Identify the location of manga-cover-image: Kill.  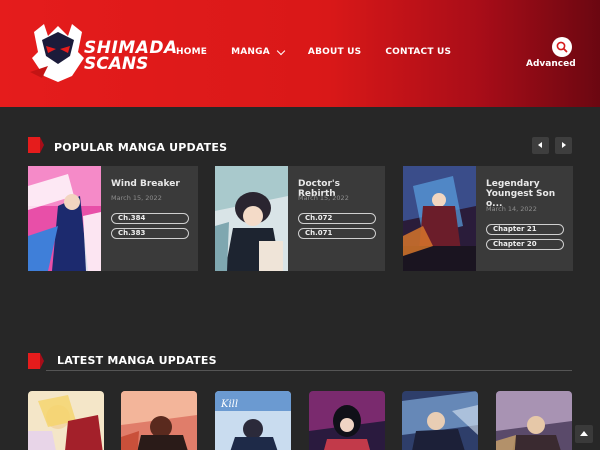
(253, 420).